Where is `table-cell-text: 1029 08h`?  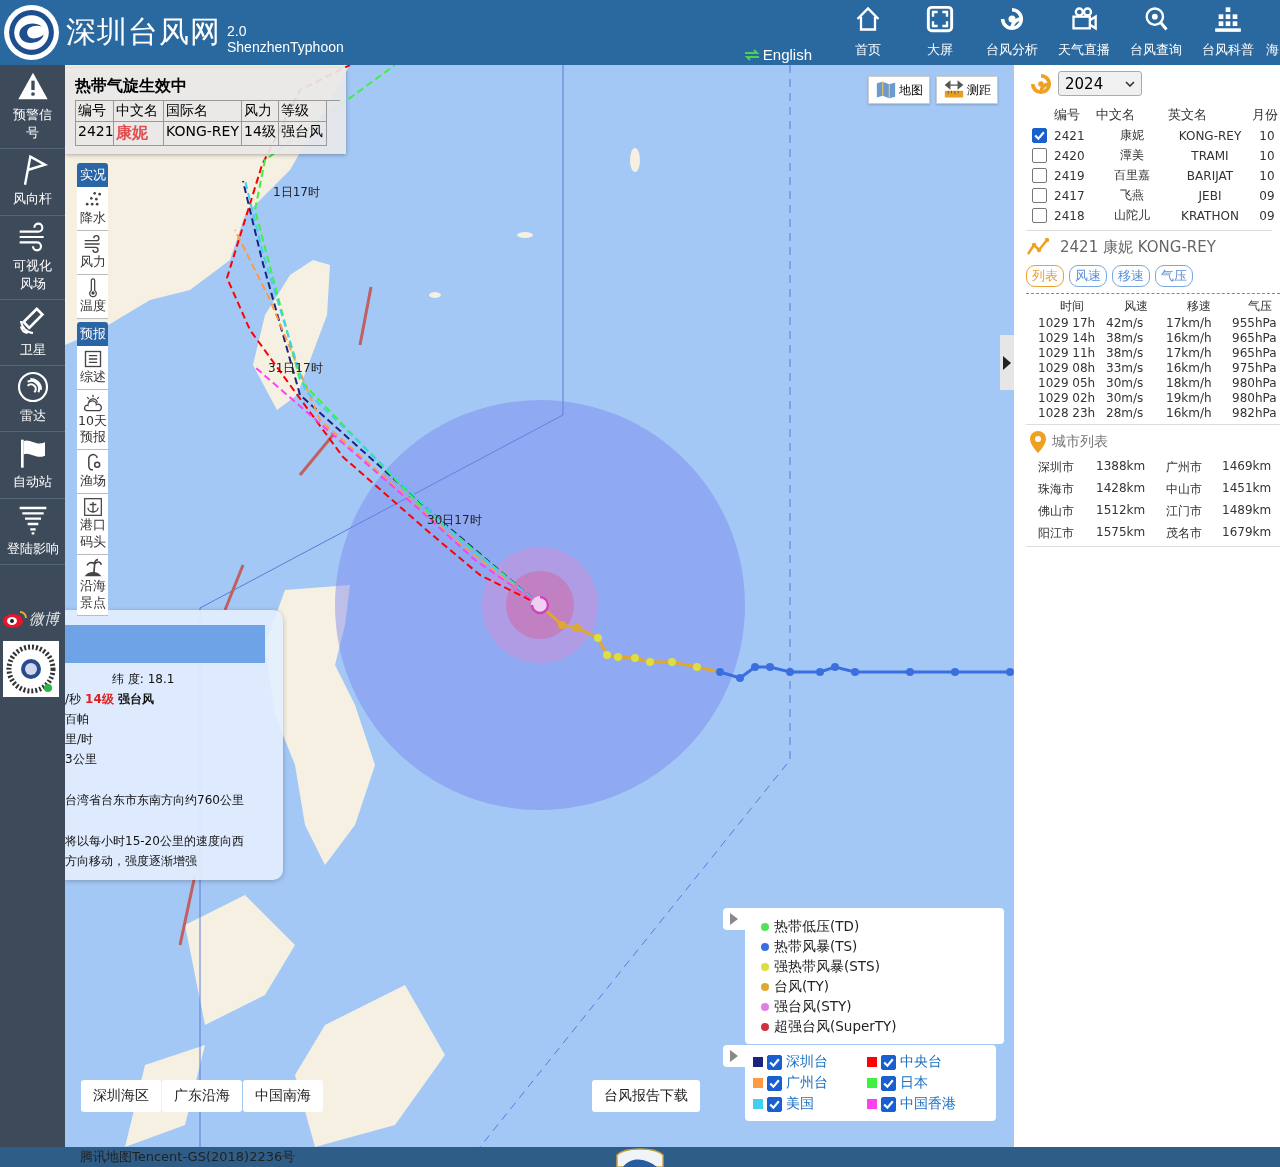
table-cell-text: 1029 08h is located at coordinates (1067, 368).